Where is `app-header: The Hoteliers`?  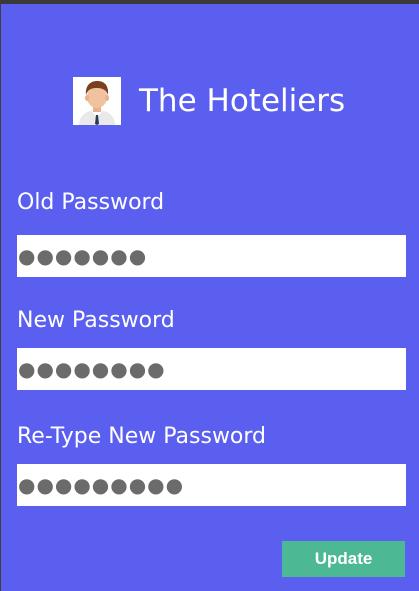 app-header: The Hoteliers is located at coordinates (209, 101).